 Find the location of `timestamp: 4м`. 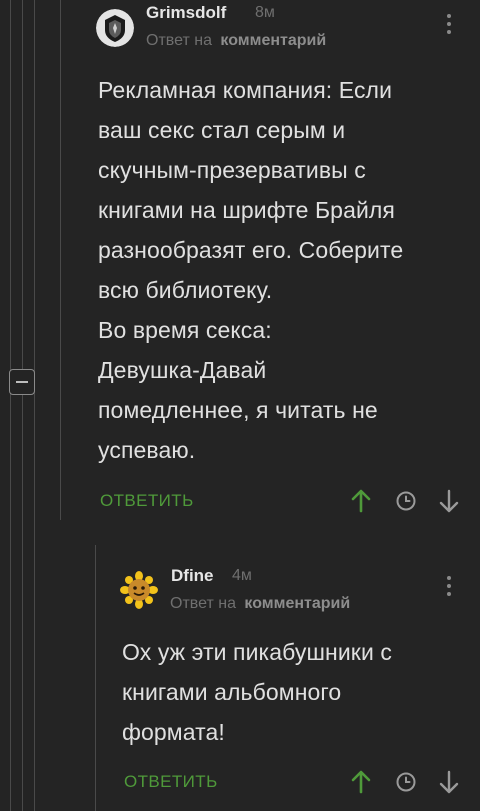

timestamp: 4м is located at coordinates (242, 575).